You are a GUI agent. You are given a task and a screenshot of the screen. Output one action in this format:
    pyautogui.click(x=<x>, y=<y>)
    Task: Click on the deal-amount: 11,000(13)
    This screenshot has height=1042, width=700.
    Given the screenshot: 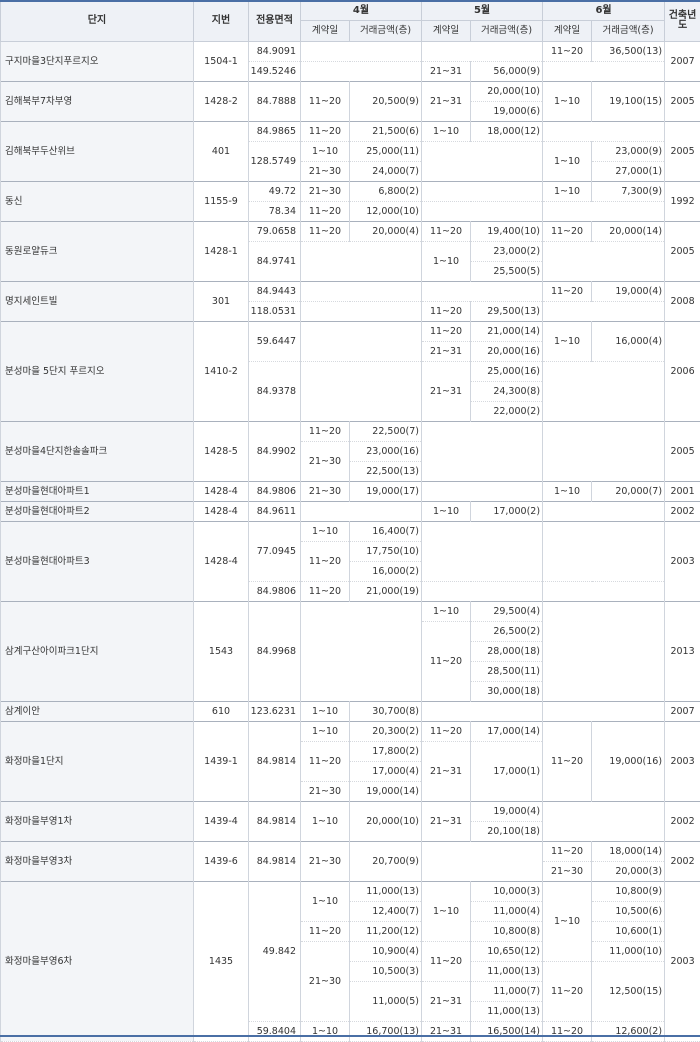 What is the action you would take?
    pyautogui.click(x=507, y=972)
    